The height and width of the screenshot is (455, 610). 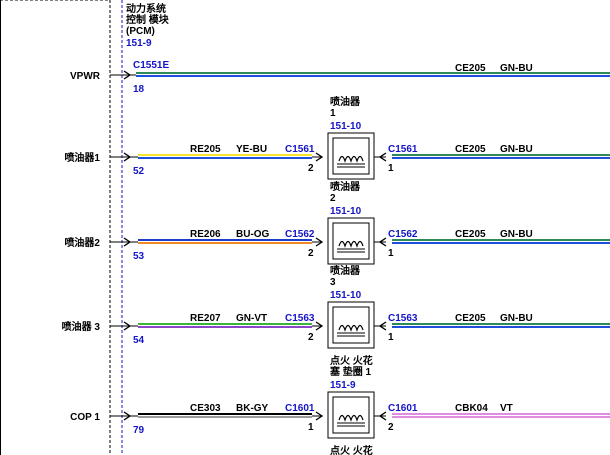 What do you see at coordinates (506, 408) in the screenshot?
I see `wire-color-label: VT` at bounding box center [506, 408].